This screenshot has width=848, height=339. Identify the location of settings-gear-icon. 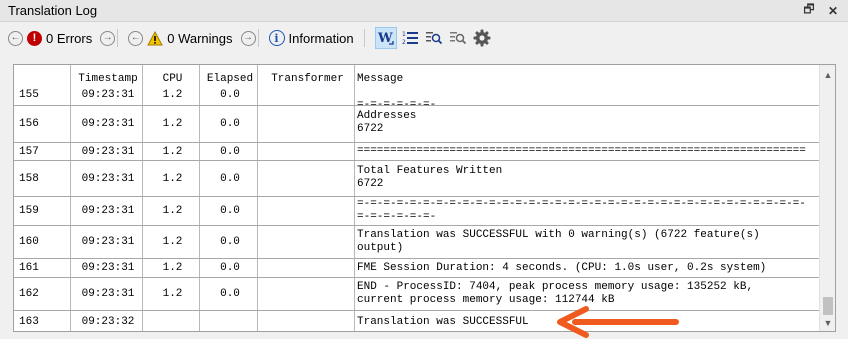
(482, 38).